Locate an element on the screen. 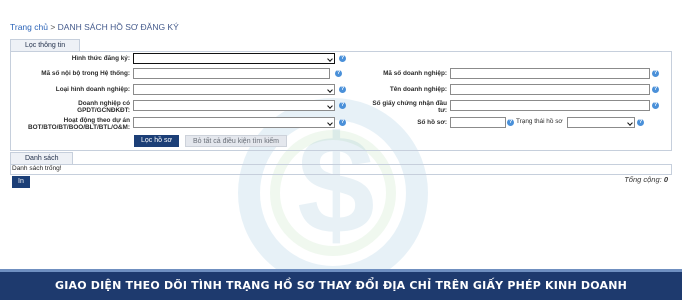 This screenshot has height=300, width=682. help-icon-ma-so-noi-bo: ? is located at coordinates (338, 73).